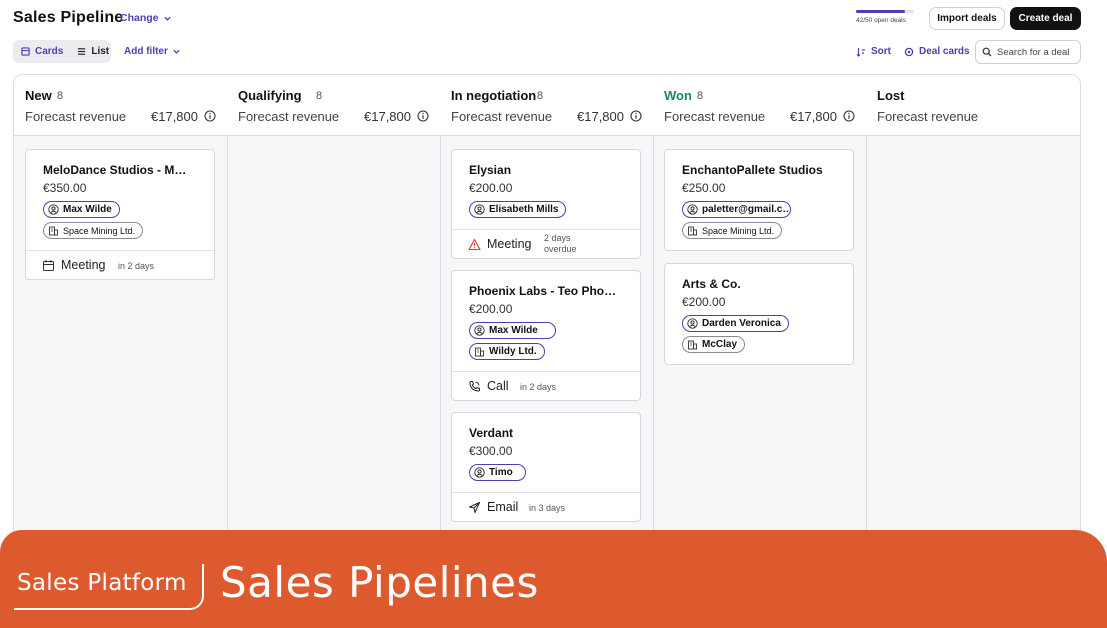 The height and width of the screenshot is (628, 1107). What do you see at coordinates (678, 95) in the screenshot?
I see `column-title: Won` at bounding box center [678, 95].